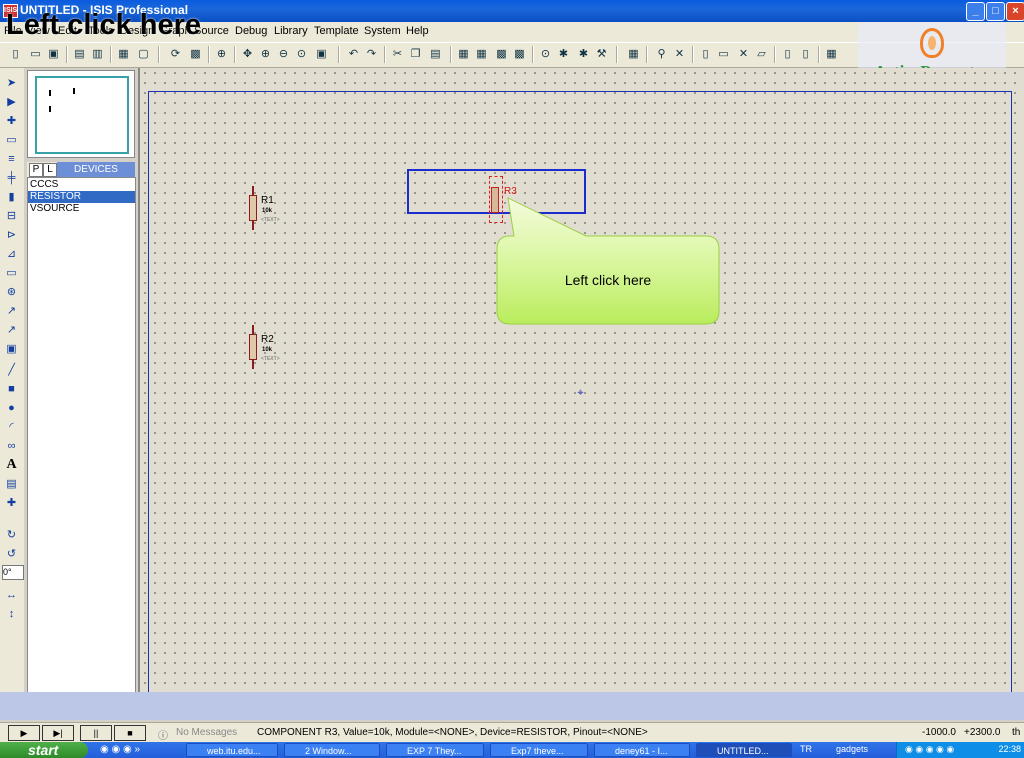 The width and height of the screenshot is (1024, 758). I want to click on zoom-out-icon: ⊖, so click(283, 54).